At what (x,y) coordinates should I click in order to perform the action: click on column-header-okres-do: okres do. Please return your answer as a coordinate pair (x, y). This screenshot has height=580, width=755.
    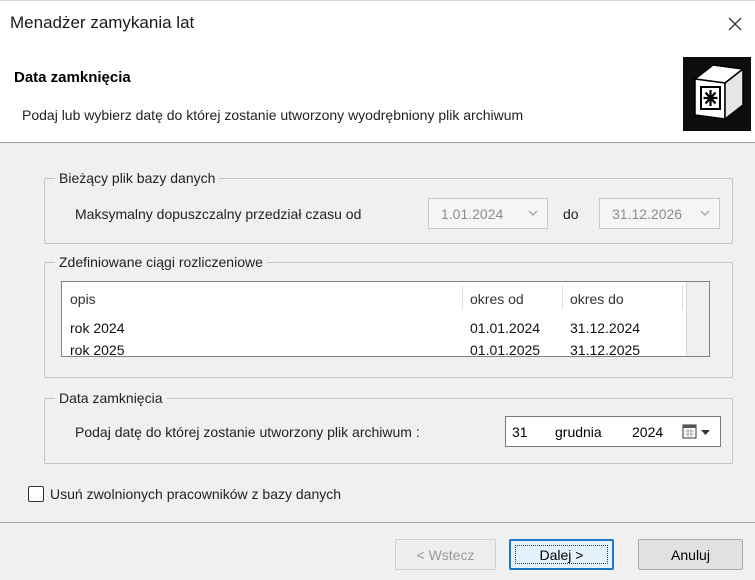
    Looking at the image, I should click on (622, 298).